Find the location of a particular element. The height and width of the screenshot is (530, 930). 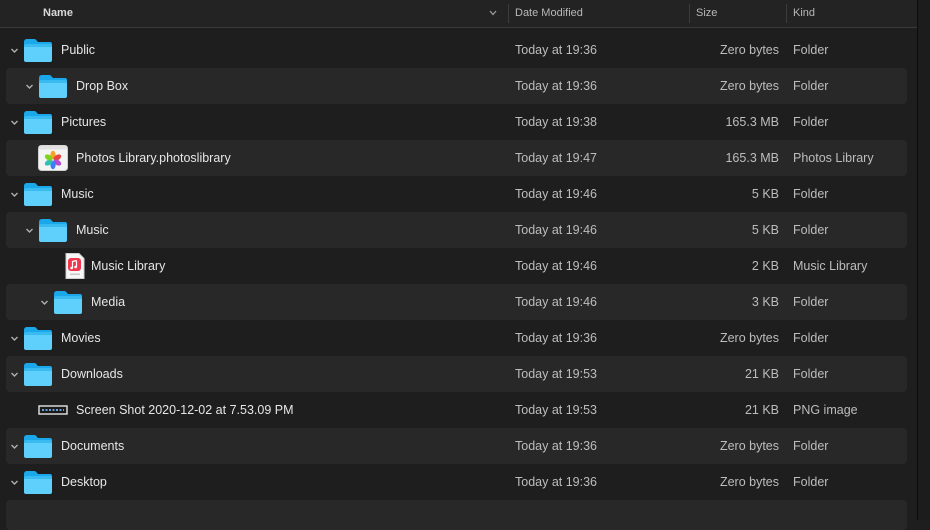

file-name: Pictures is located at coordinates (84, 122).